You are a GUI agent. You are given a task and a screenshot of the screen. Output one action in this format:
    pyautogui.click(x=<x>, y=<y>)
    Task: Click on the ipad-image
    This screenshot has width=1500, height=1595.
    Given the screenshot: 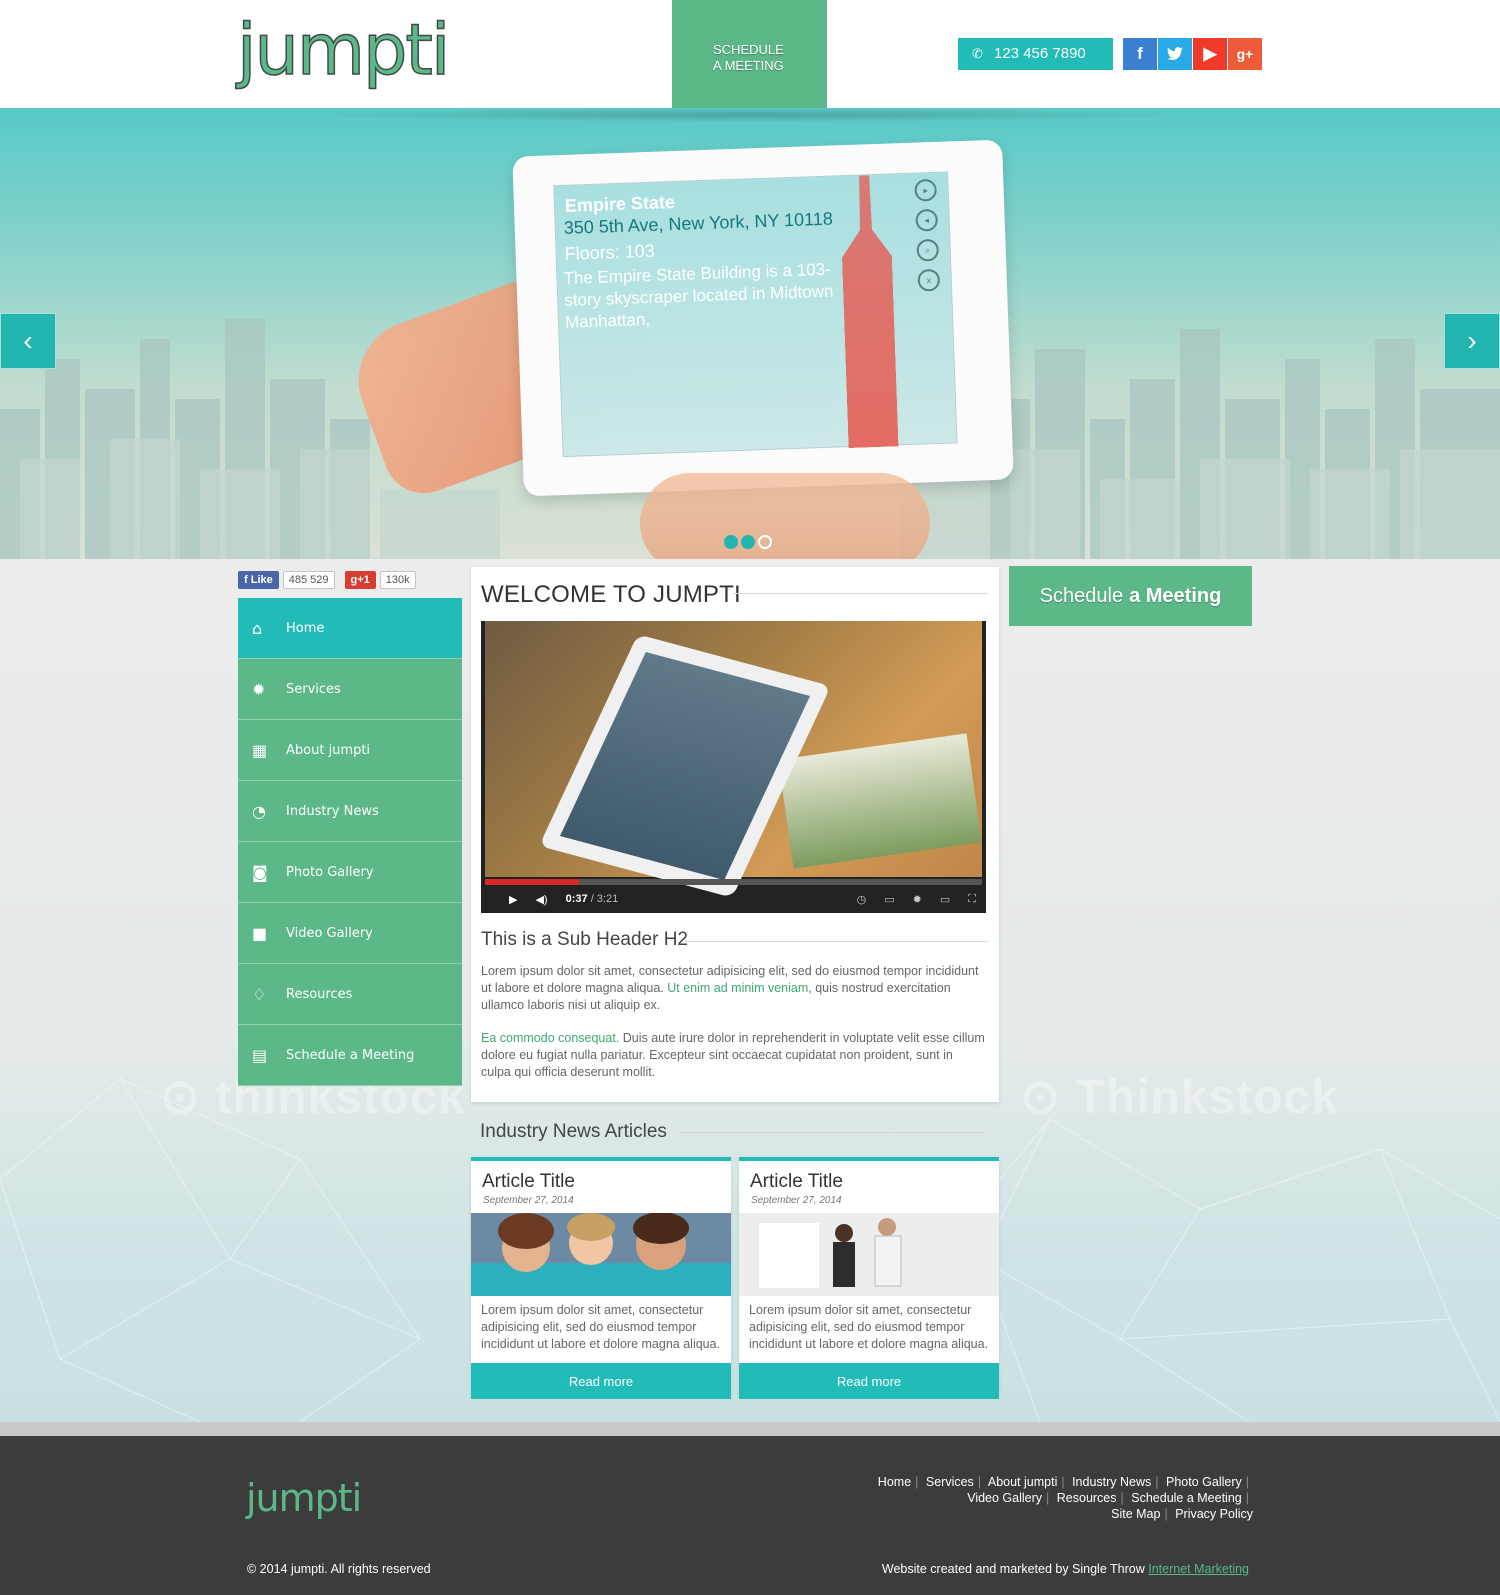 What is the action you would take?
    pyautogui.click(x=685, y=766)
    